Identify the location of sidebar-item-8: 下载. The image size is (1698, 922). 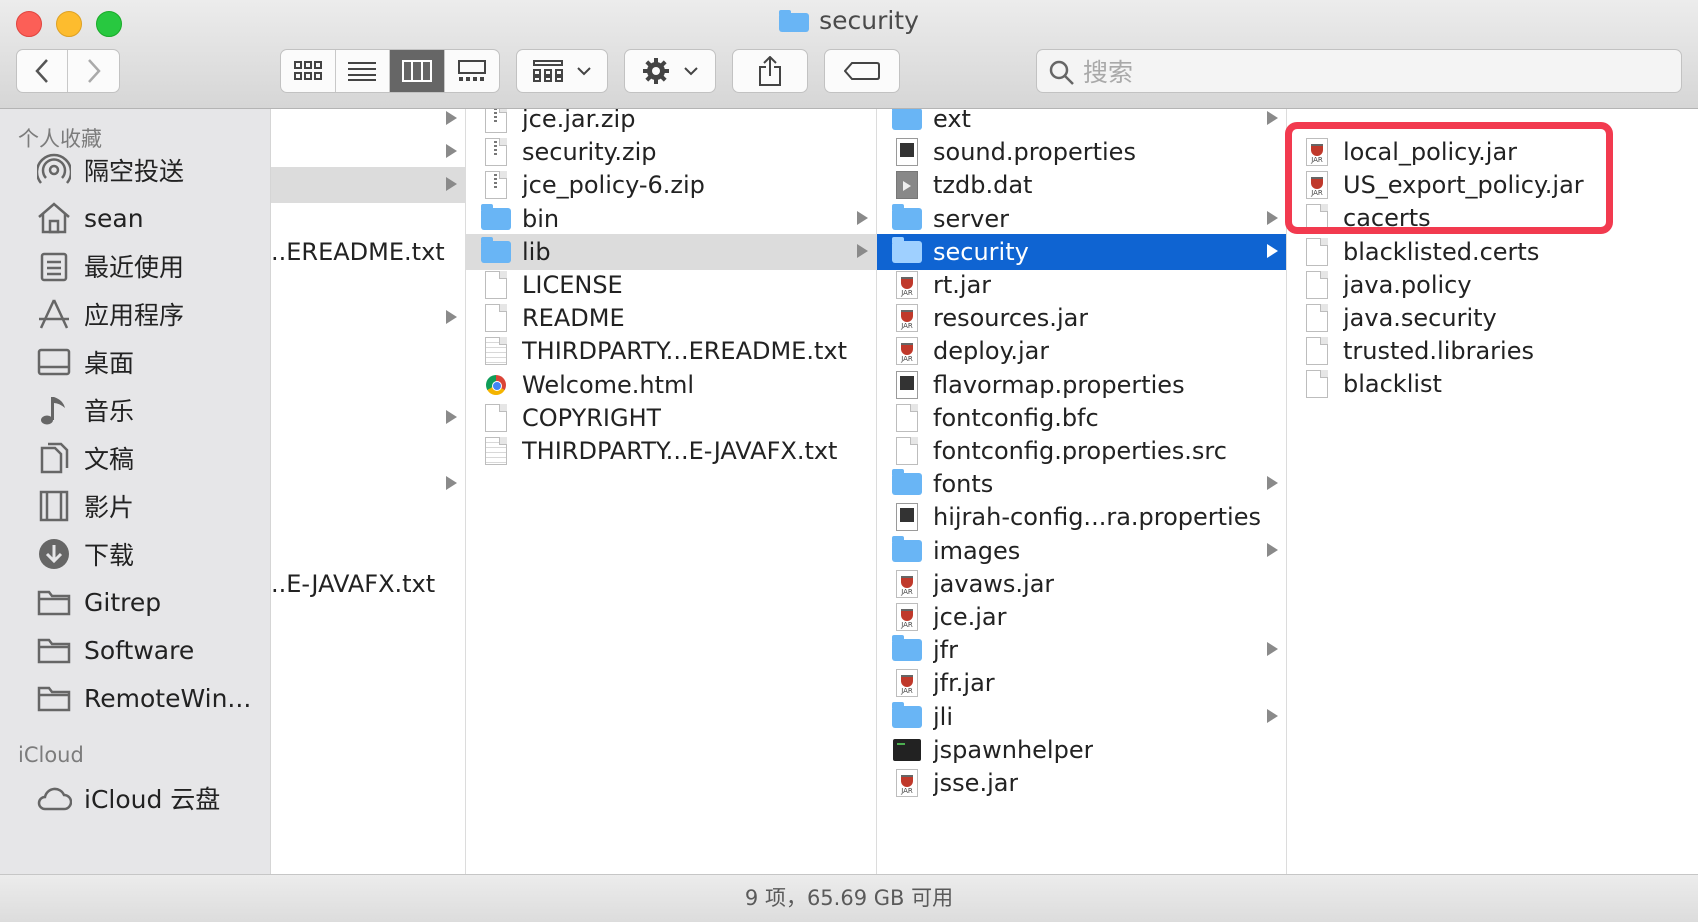
(84, 554).